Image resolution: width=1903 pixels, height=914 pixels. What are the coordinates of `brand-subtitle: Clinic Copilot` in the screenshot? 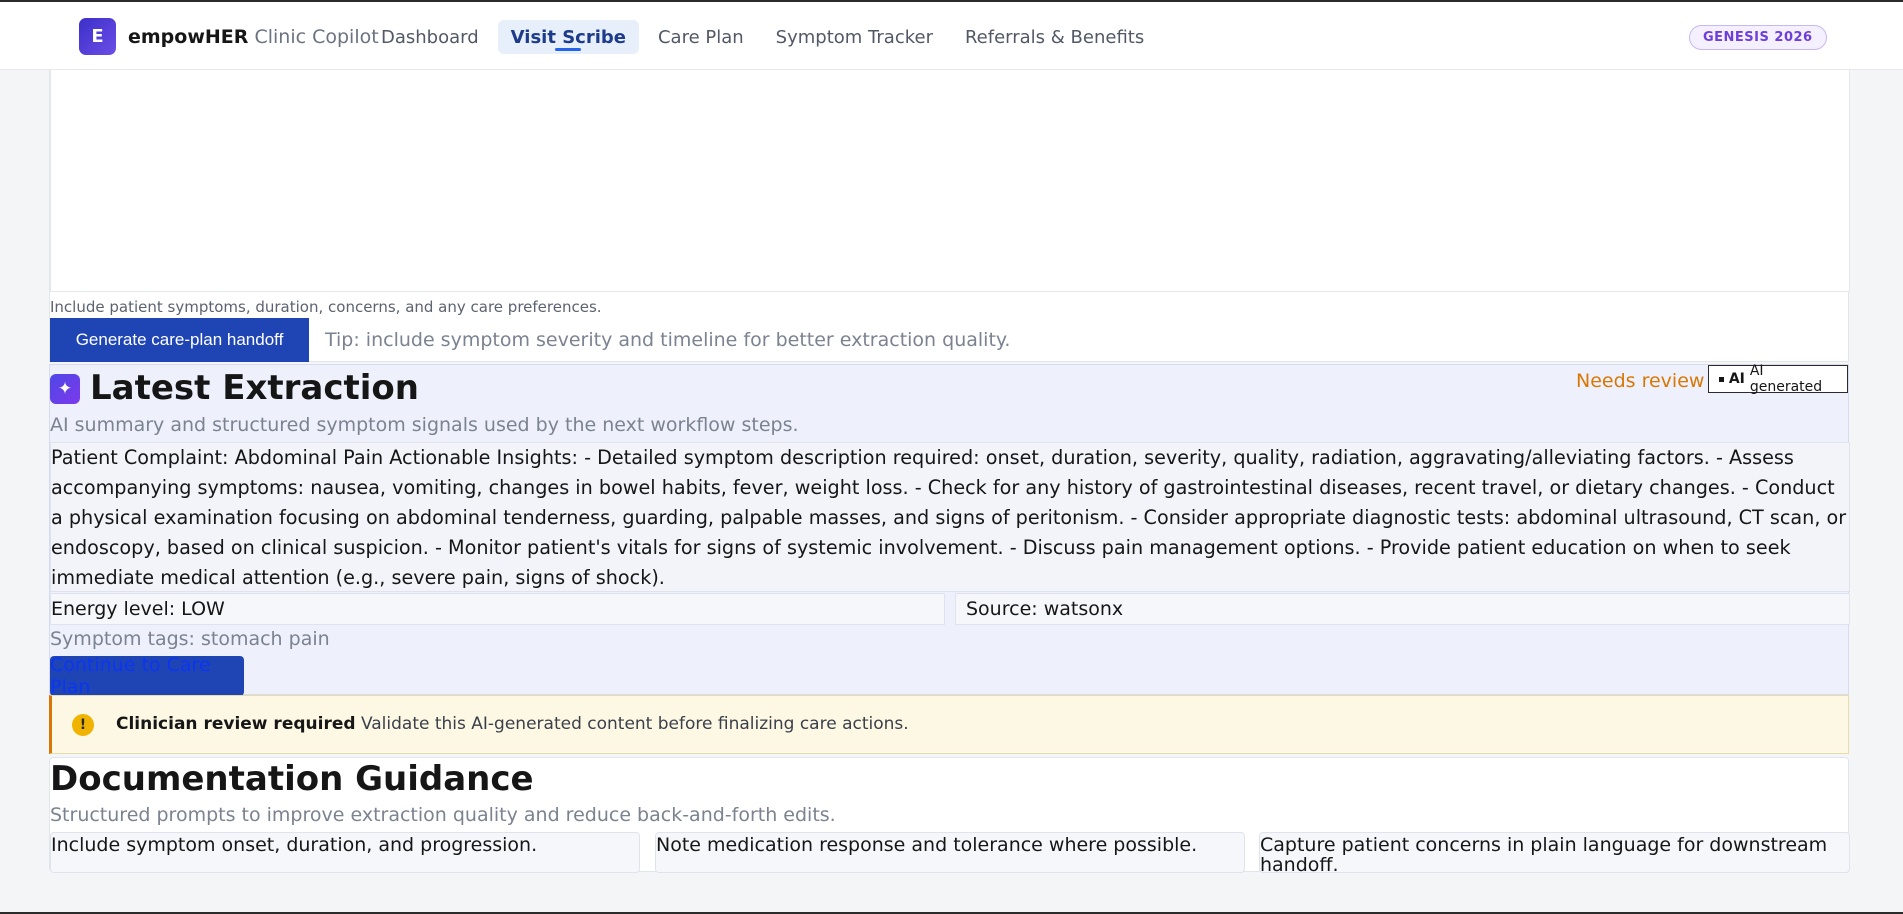 It's located at (316, 37).